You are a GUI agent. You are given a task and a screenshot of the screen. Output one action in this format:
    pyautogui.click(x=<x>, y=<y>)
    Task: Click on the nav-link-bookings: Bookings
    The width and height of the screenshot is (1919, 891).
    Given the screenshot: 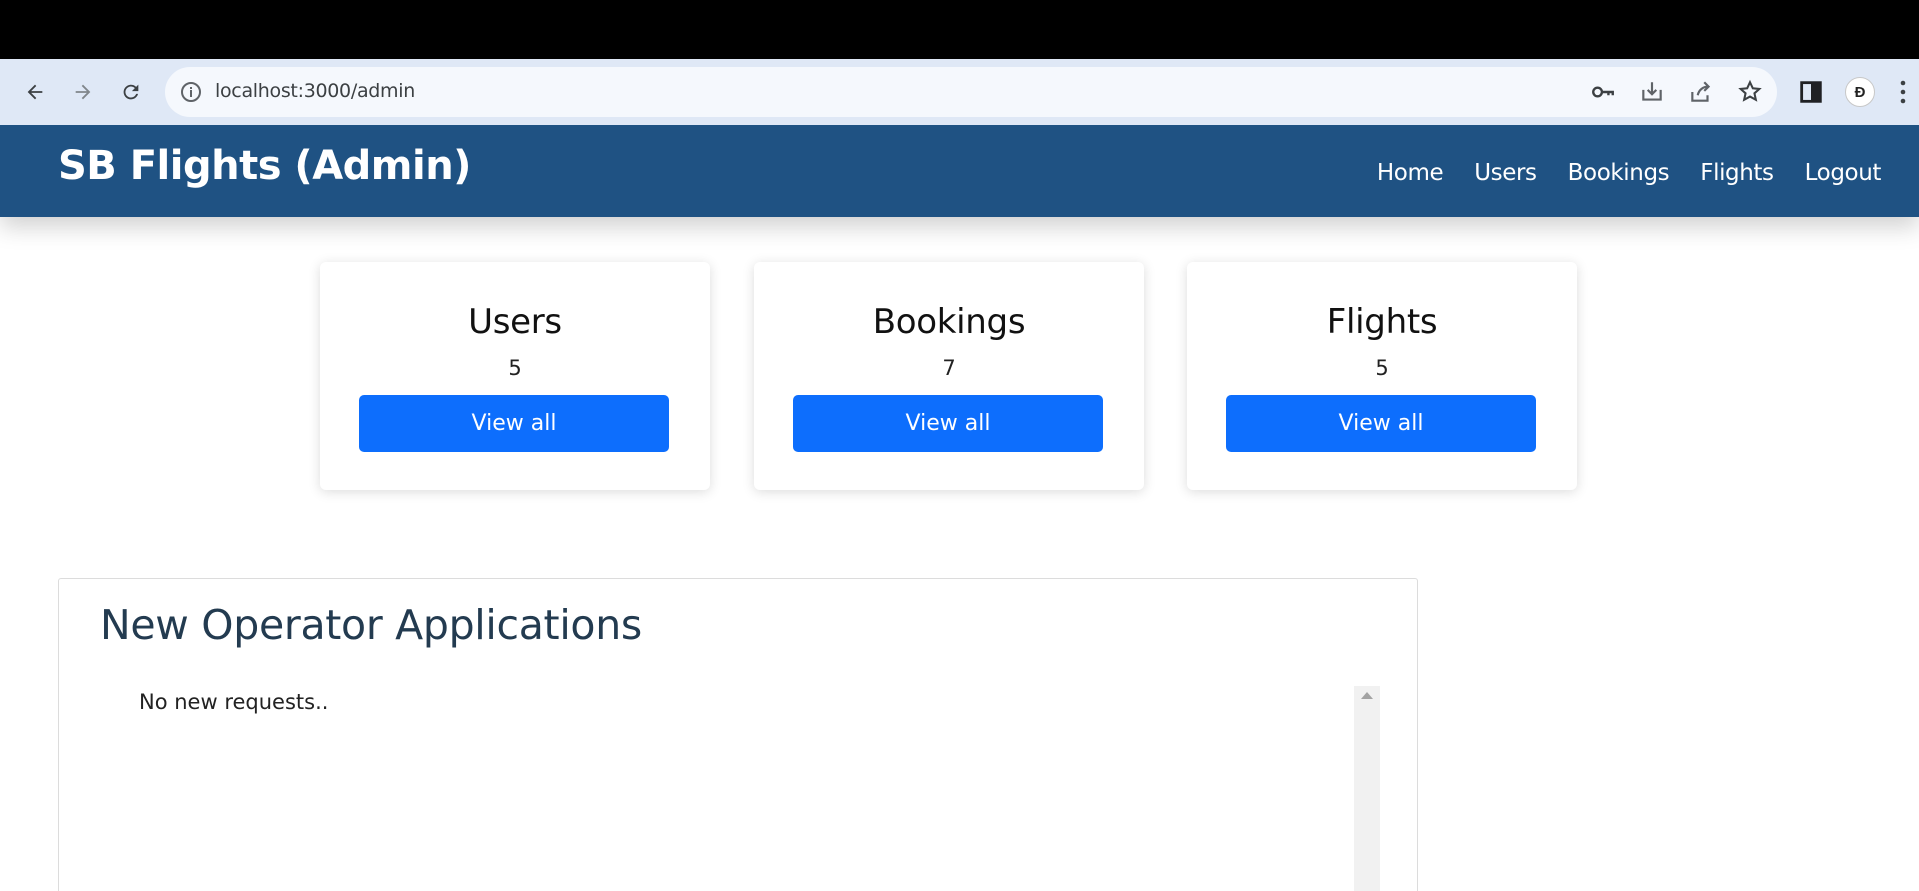 What is the action you would take?
    pyautogui.click(x=1619, y=173)
    